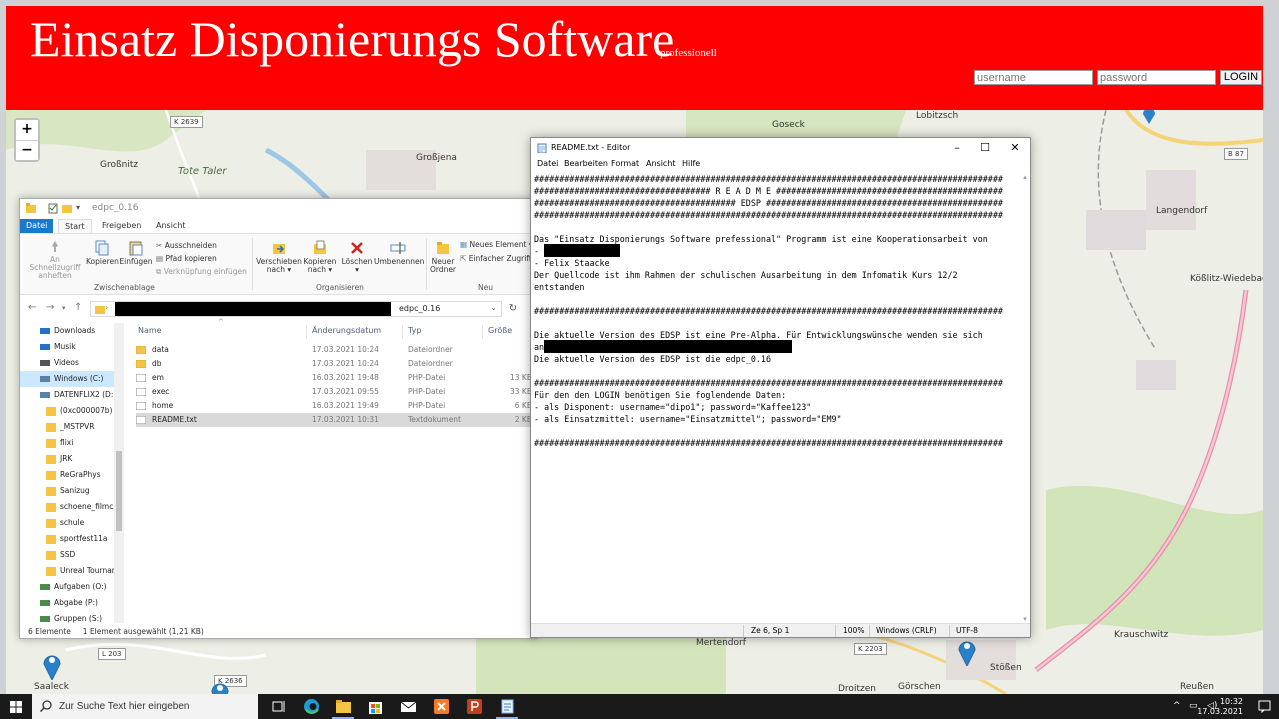  Describe the element at coordinates (334, 350) in the screenshot. I see `file-row: data 17.03.2021 10:24 Dateiordner` at that location.